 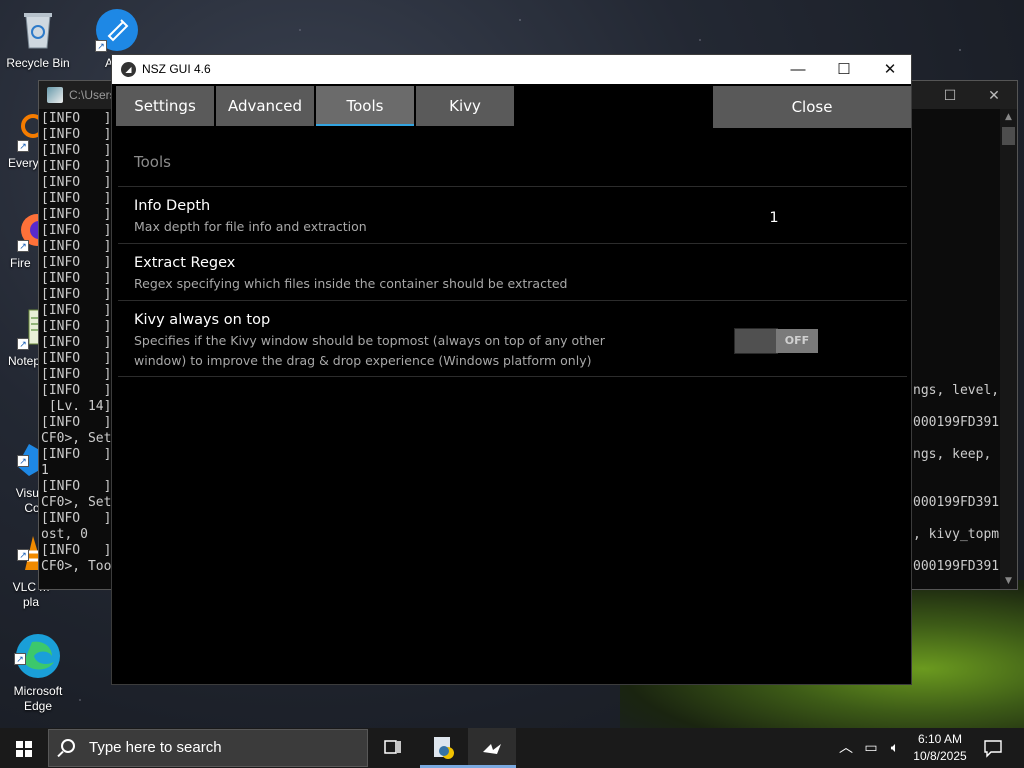 What do you see at coordinates (940, 739) in the screenshot?
I see `clock-time: 6:10 AM` at bounding box center [940, 739].